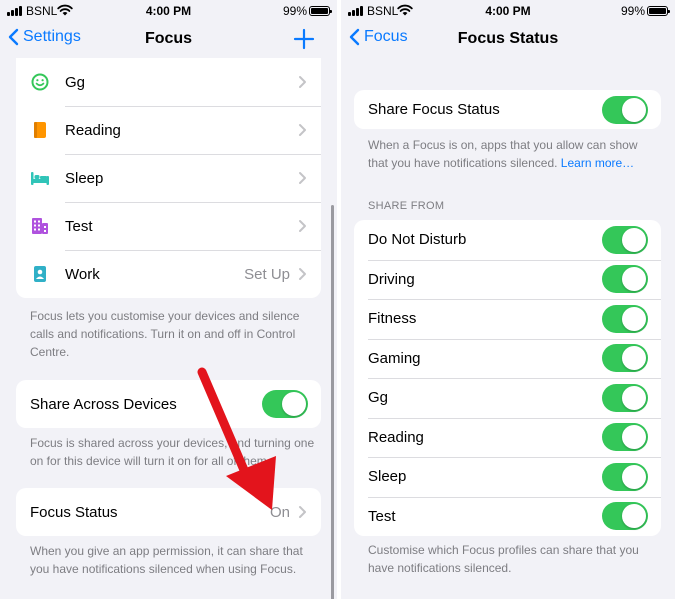  Describe the element at coordinates (507, 240) in the screenshot. I see `share-from-item-do-not-disturb: Do Not Disturb` at that location.